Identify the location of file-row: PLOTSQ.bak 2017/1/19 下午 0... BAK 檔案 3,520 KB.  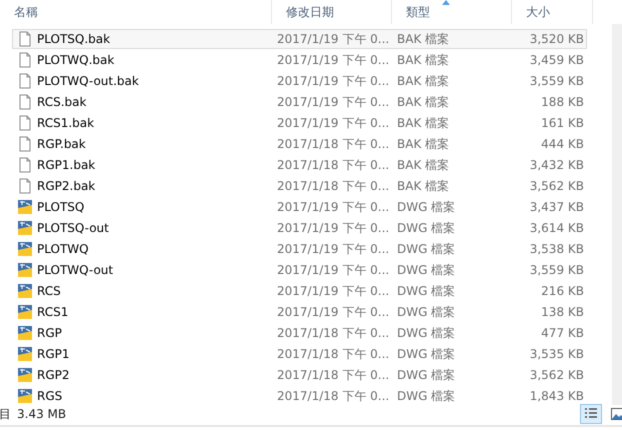
(299, 39).